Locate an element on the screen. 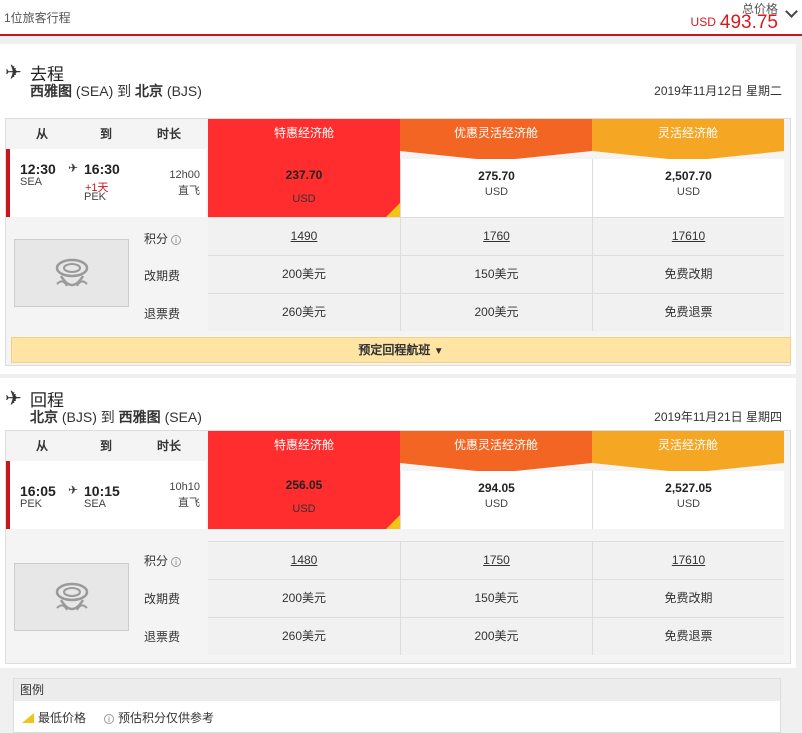 The width and height of the screenshot is (802, 733). book-return-label: 预定回程航班 is located at coordinates (394, 350).